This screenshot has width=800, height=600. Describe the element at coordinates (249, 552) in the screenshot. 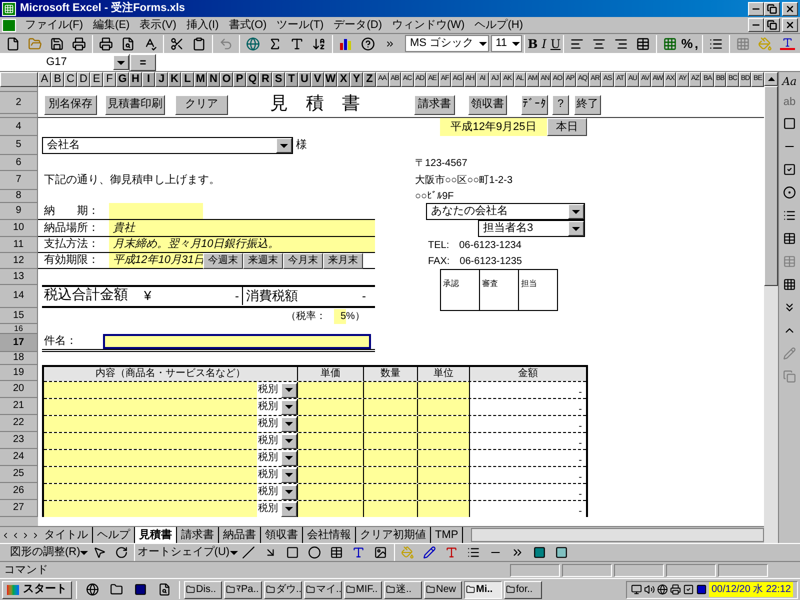

I see `line-icon` at that location.